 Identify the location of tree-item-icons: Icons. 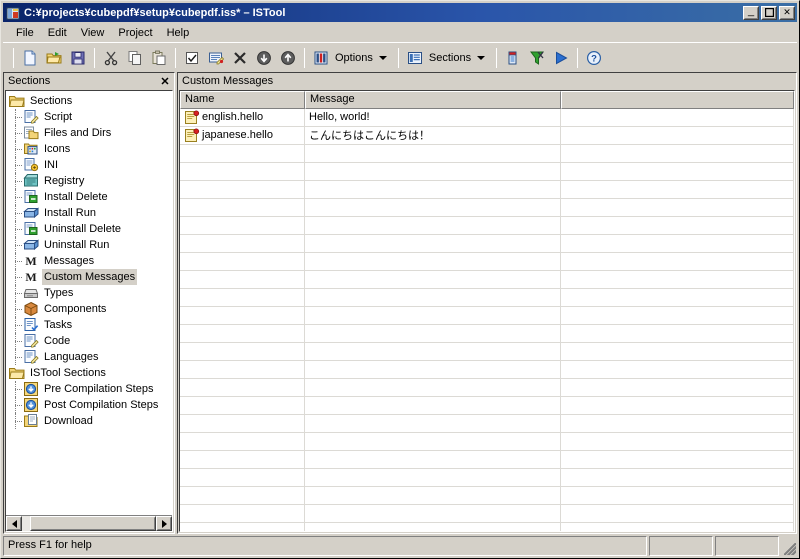
(90, 149).